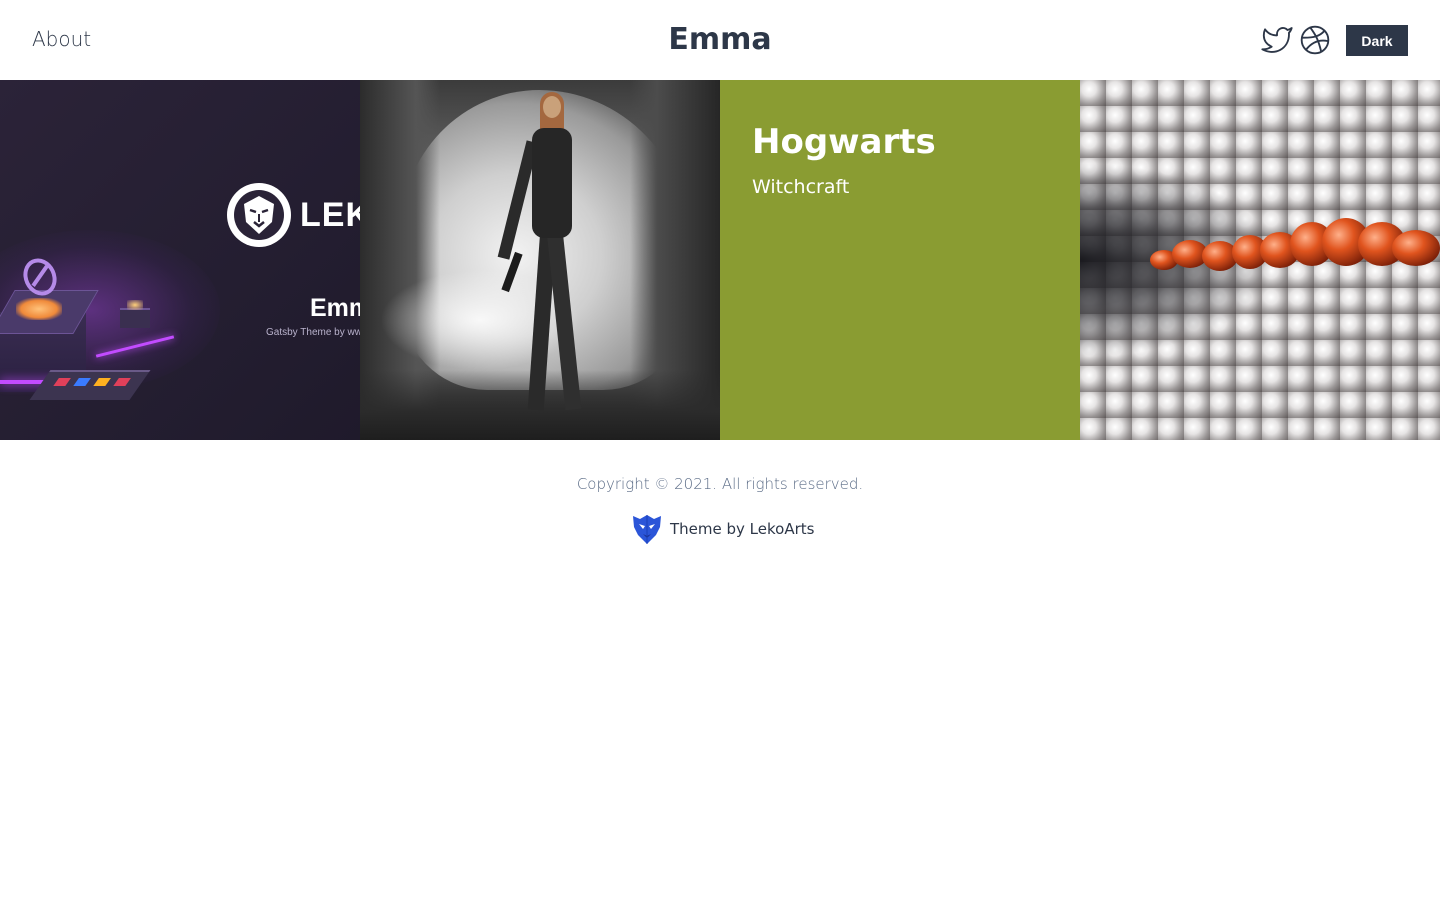 The height and width of the screenshot is (900, 1440). What do you see at coordinates (801, 187) in the screenshot?
I see `project-subtitle: Witchcraft` at bounding box center [801, 187].